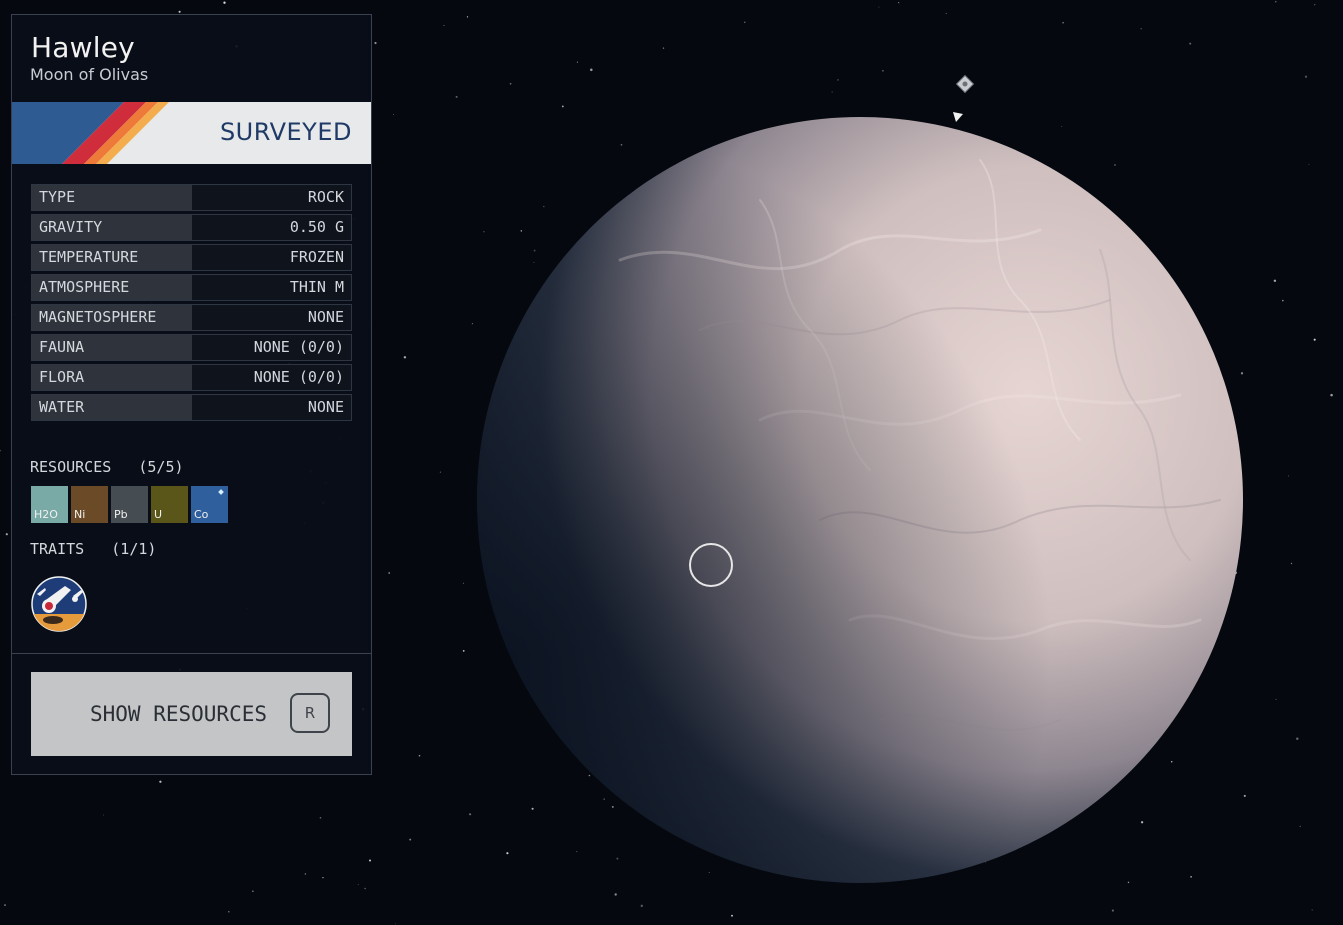  What do you see at coordinates (325, 197) in the screenshot?
I see `stat-value: ROCK` at bounding box center [325, 197].